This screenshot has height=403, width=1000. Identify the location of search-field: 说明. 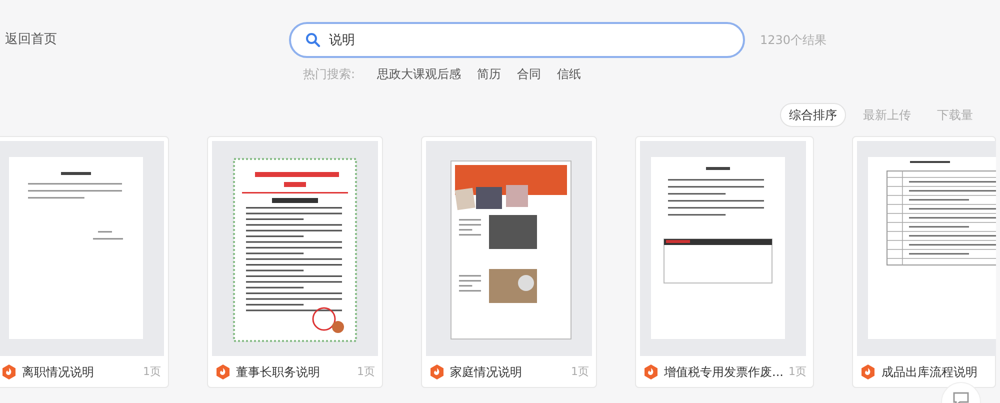
(517, 40).